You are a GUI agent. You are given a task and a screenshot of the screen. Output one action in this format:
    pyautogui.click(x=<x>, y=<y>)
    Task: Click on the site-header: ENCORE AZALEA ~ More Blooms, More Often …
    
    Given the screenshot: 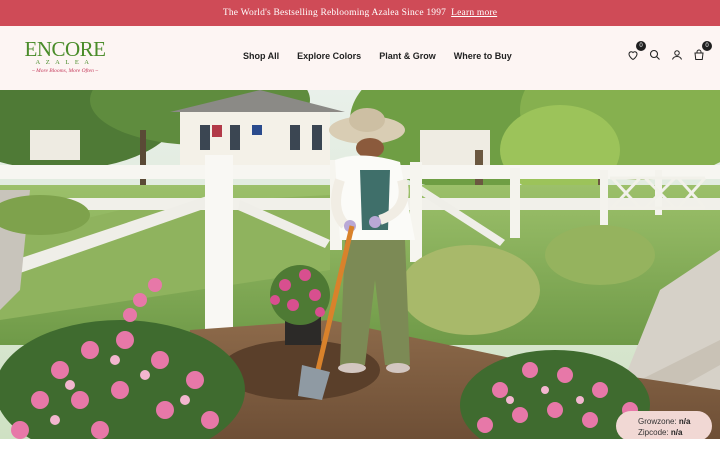 What is the action you would take?
    pyautogui.click(x=360, y=58)
    